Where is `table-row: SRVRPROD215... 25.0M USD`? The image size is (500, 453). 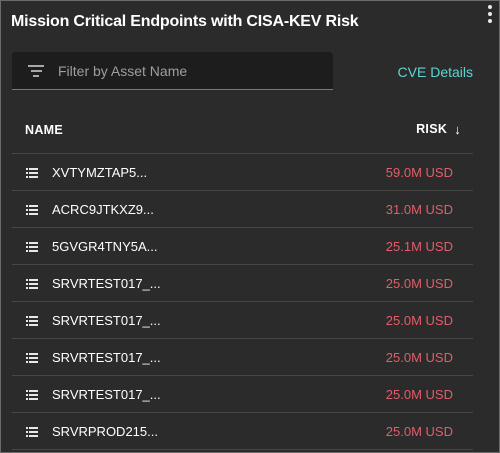 table-row: SRVRPROD215... 25.0M USD is located at coordinates (242, 431).